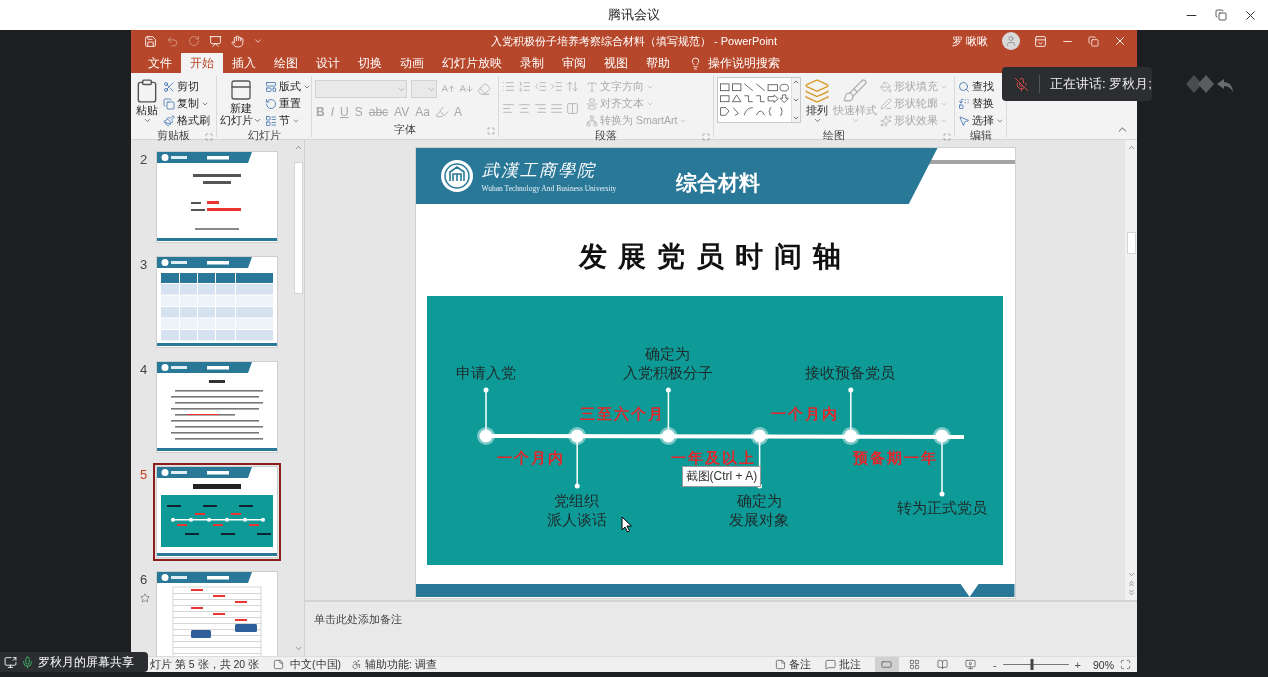 Image resolution: width=1268 pixels, height=677 pixels. What do you see at coordinates (744, 63) in the screenshot?
I see `tell-me-search: 操作说明搜索` at bounding box center [744, 63].